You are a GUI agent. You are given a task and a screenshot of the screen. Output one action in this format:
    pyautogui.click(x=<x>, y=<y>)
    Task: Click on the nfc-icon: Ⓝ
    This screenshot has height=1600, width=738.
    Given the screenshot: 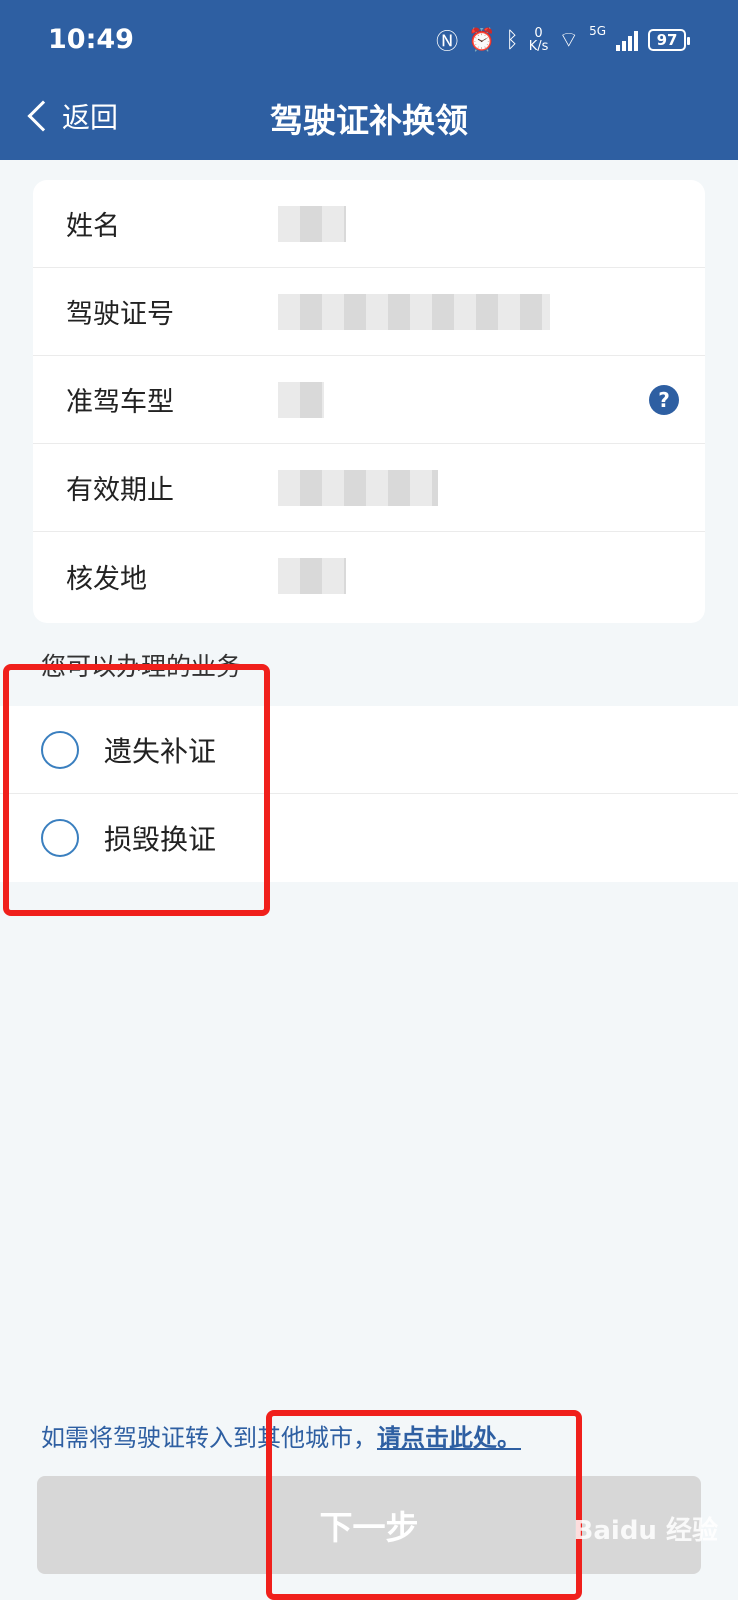 What is the action you would take?
    pyautogui.click(x=447, y=42)
    